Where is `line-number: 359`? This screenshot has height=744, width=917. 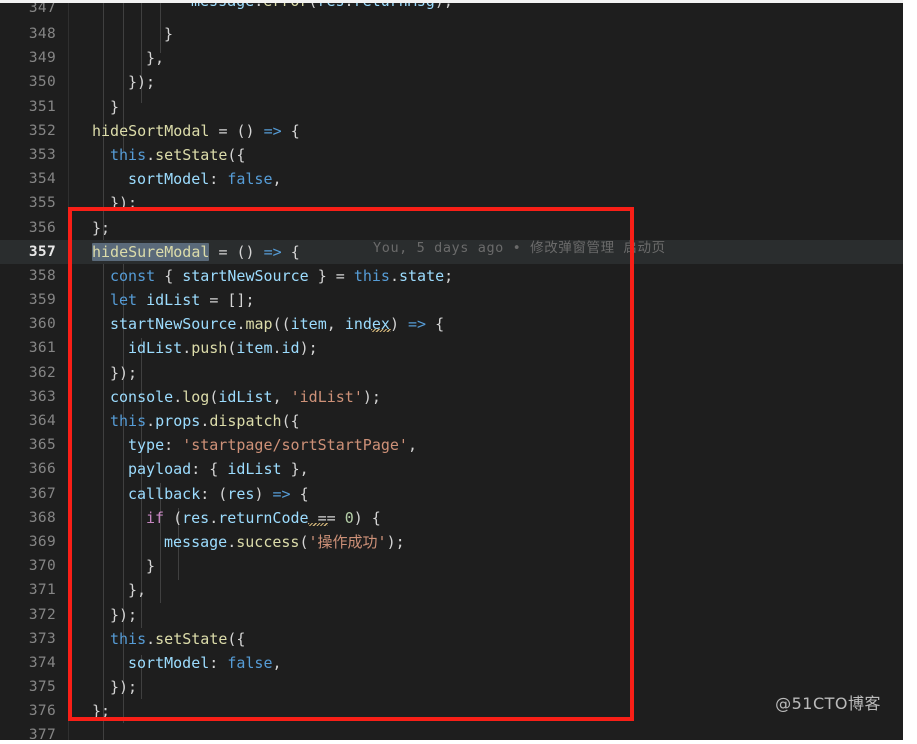 line-number: 359 is located at coordinates (42, 300).